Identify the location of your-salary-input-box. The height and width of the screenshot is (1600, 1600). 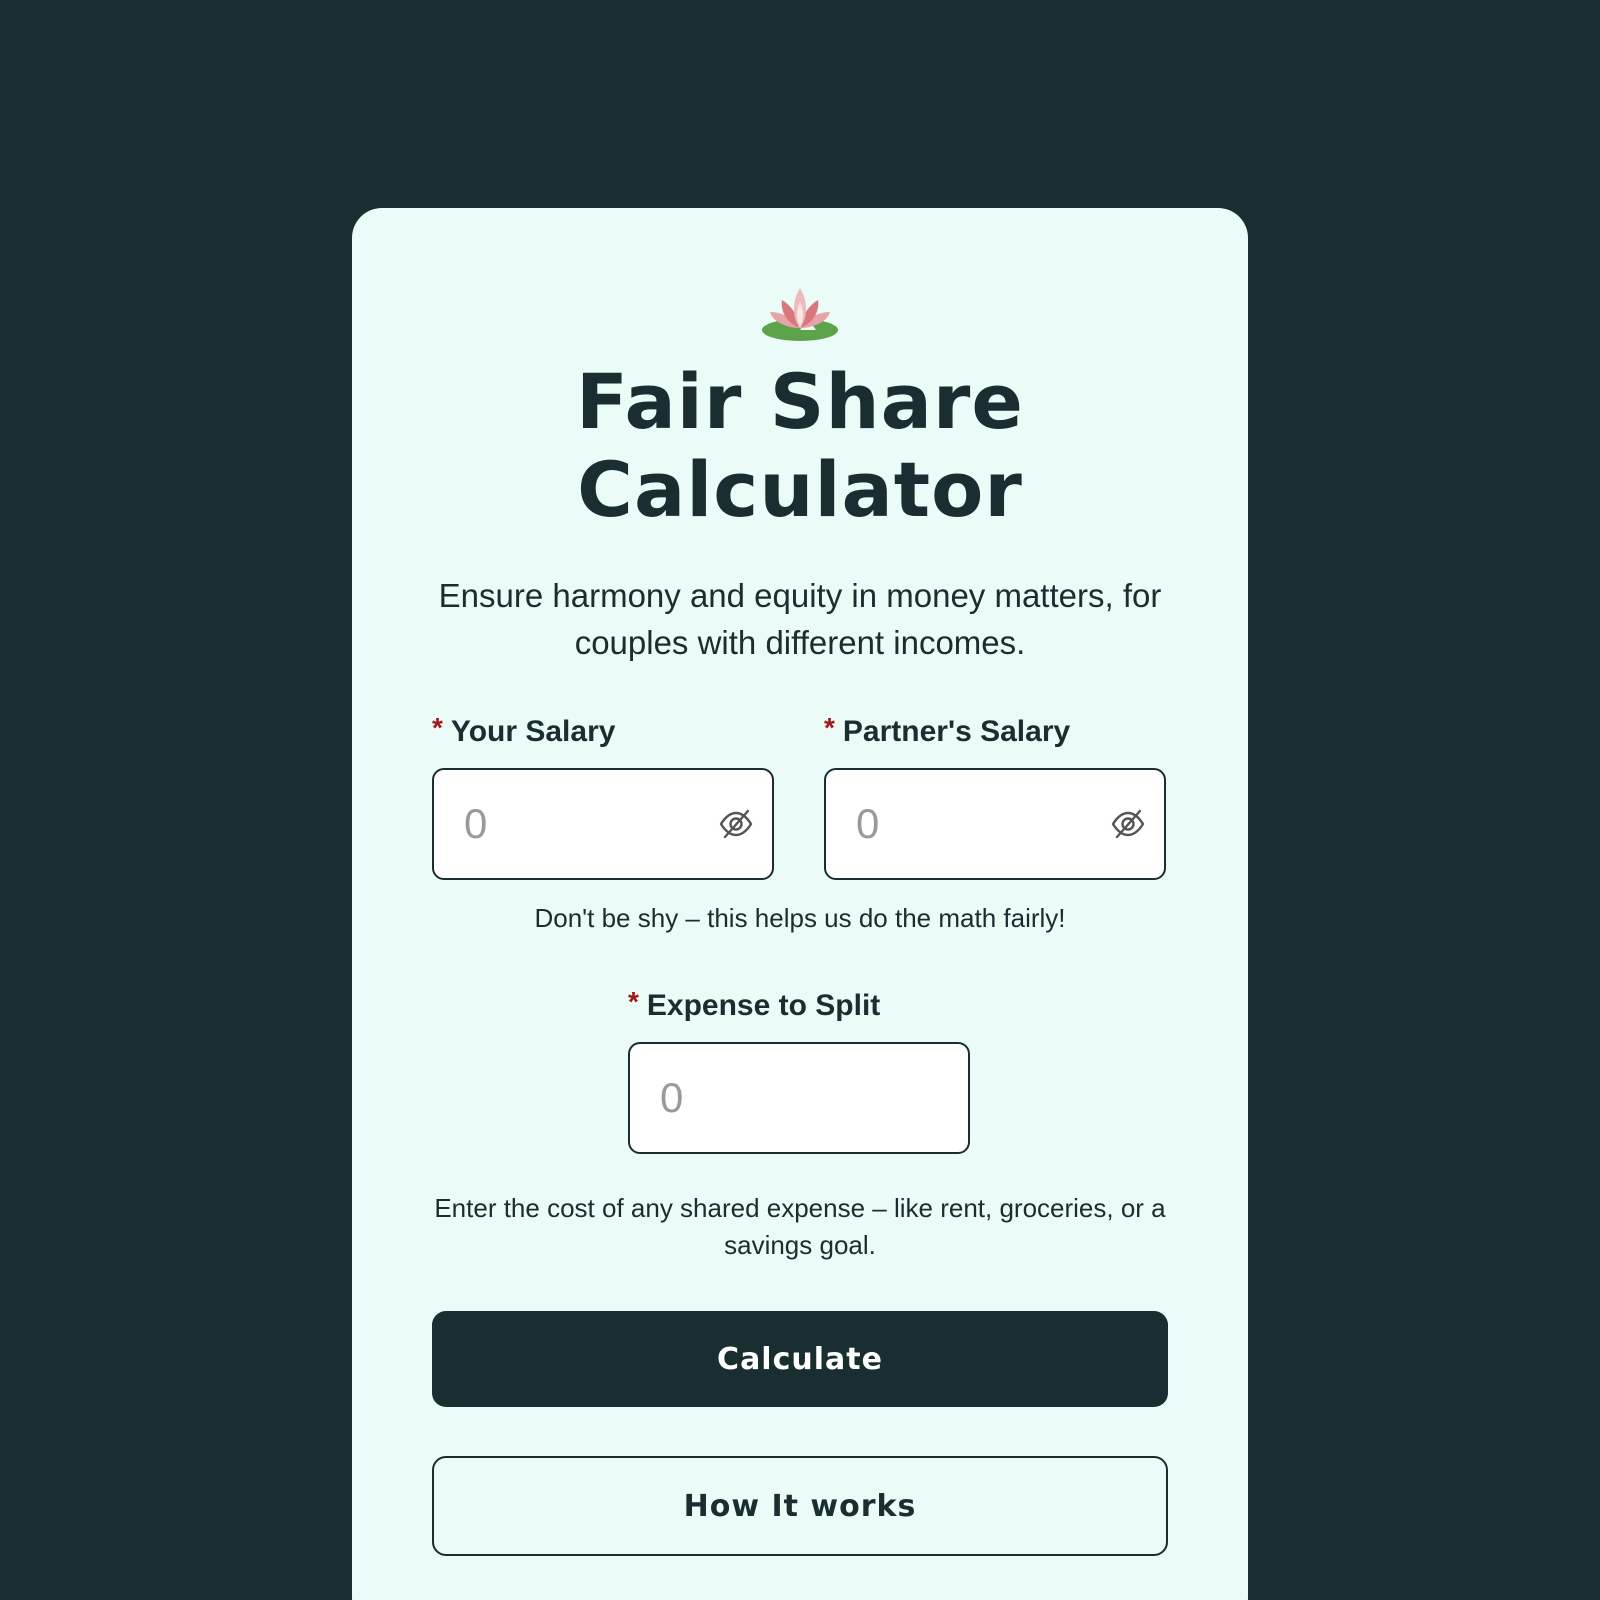
(603, 824).